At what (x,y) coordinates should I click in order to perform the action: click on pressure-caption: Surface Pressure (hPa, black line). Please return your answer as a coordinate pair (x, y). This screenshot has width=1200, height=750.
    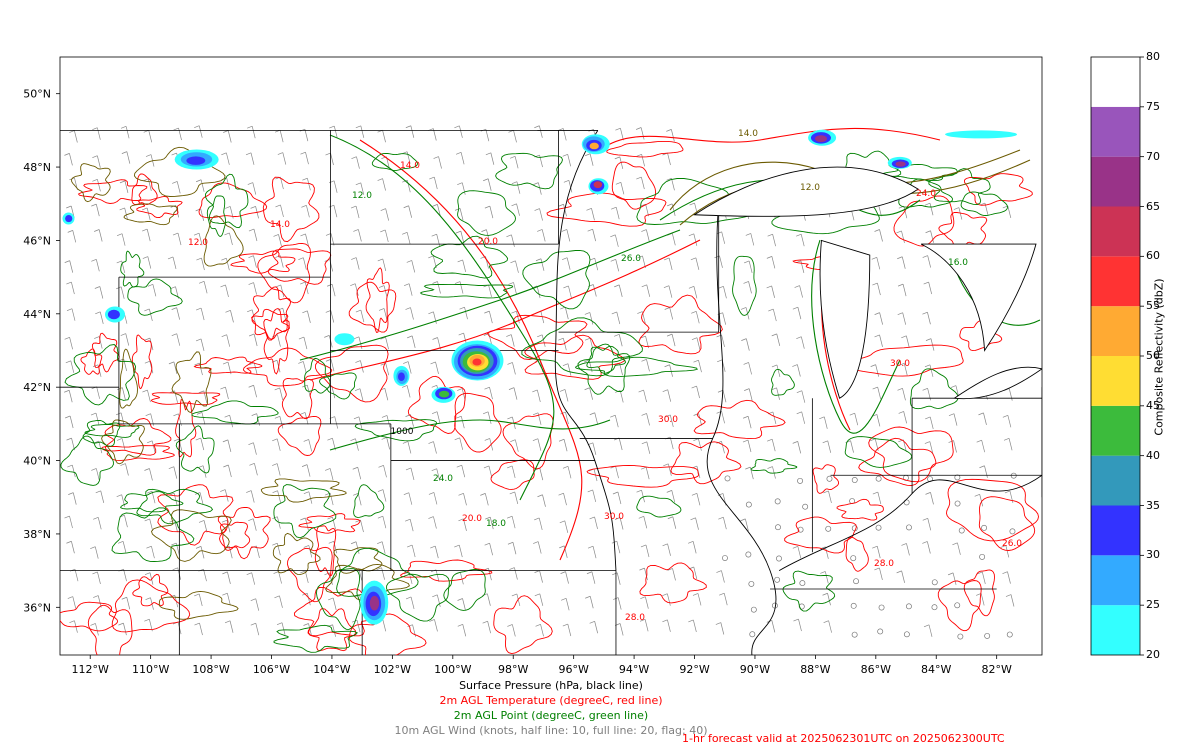
    Looking at the image, I should click on (551, 685).